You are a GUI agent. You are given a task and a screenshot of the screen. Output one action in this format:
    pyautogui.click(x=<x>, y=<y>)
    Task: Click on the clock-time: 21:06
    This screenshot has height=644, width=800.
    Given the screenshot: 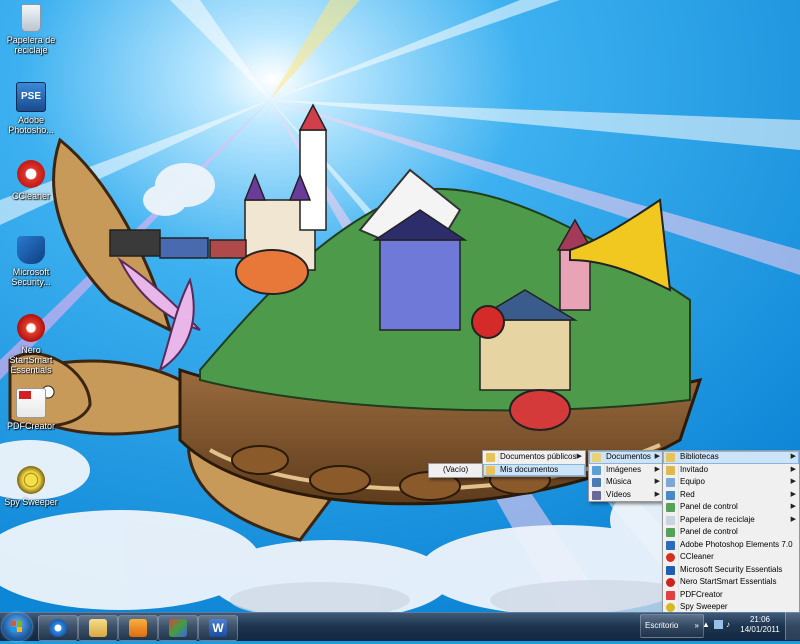 What is the action you would take?
    pyautogui.click(x=760, y=619)
    